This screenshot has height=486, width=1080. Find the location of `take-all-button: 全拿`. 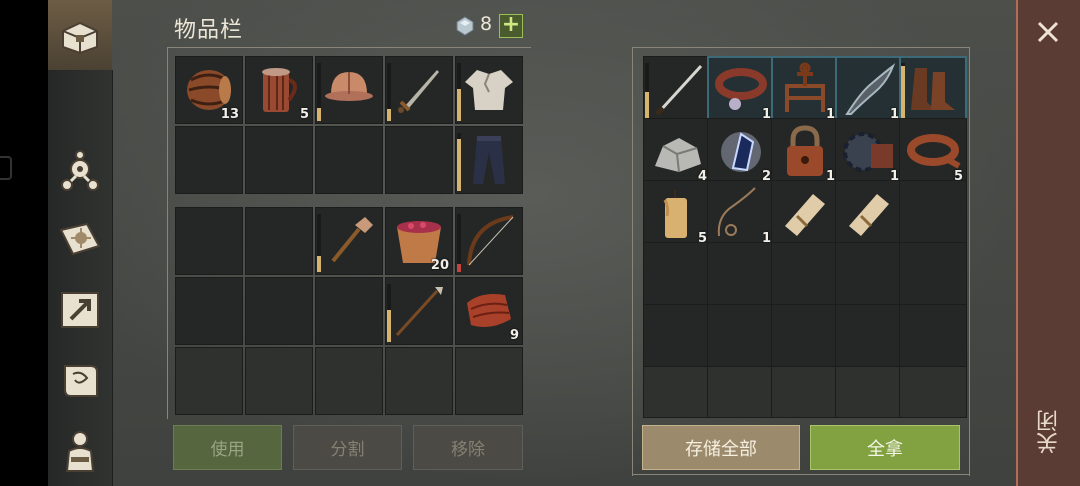

take-all-button: 全拿 is located at coordinates (885, 447).